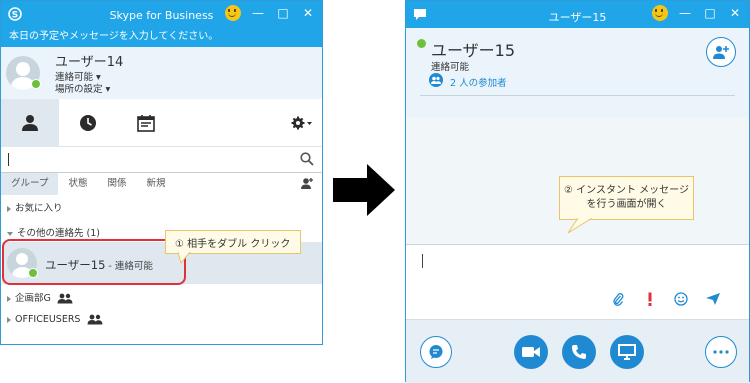 The height and width of the screenshot is (383, 750). Describe the element at coordinates (94, 262) in the screenshot. I see `highlight-frame` at that location.